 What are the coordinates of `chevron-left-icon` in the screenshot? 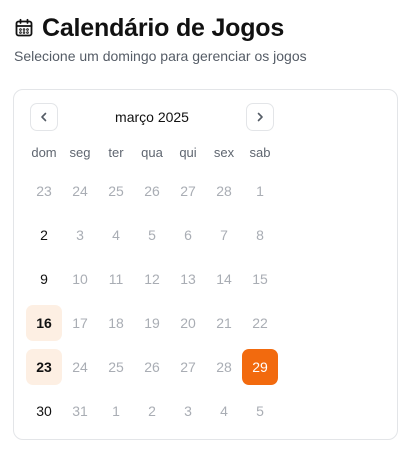 It's located at (44, 117).